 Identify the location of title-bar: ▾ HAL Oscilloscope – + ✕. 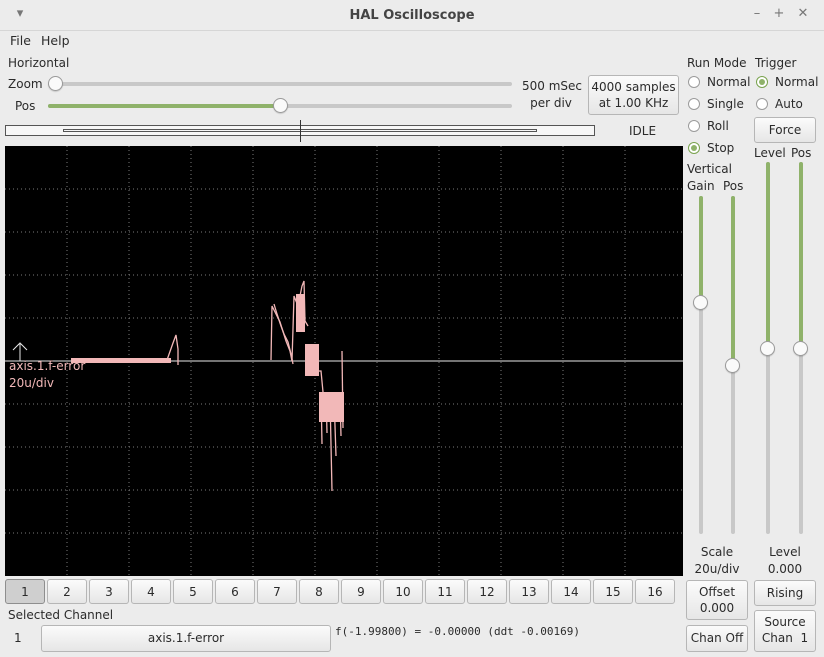
(412, 15).